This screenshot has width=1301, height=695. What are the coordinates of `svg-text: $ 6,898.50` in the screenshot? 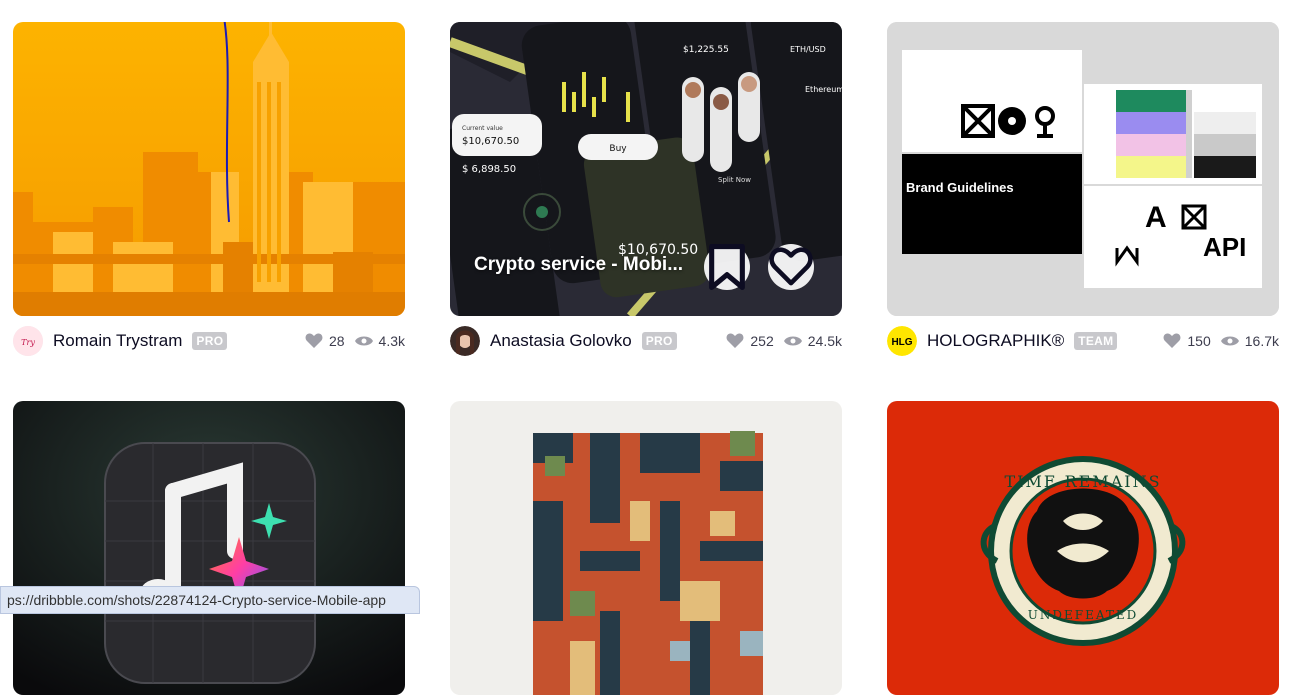 It's located at (489, 169).